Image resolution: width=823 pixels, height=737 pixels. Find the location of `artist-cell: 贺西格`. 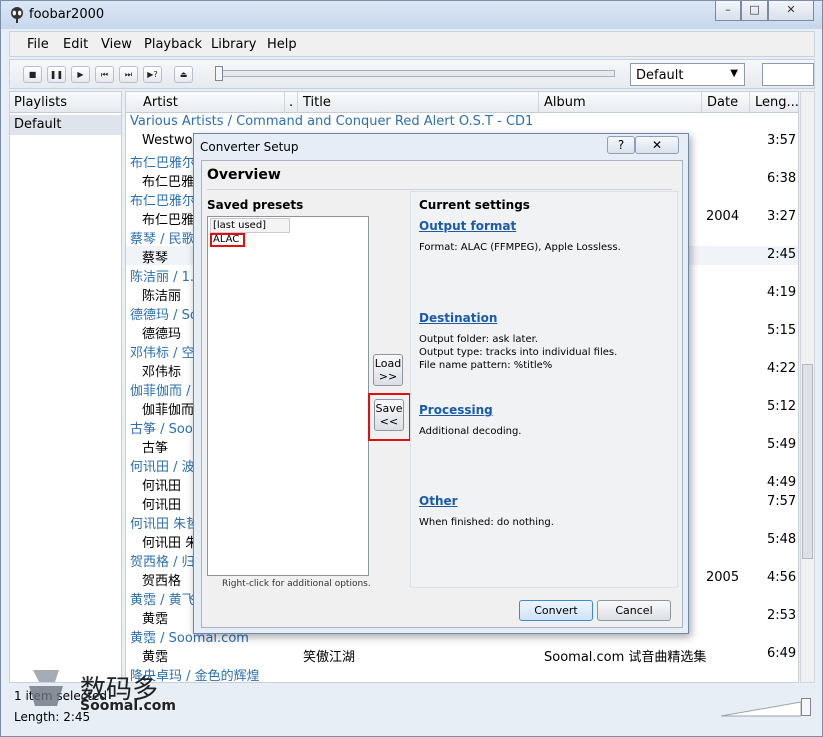

artist-cell: 贺西格 is located at coordinates (162, 581).